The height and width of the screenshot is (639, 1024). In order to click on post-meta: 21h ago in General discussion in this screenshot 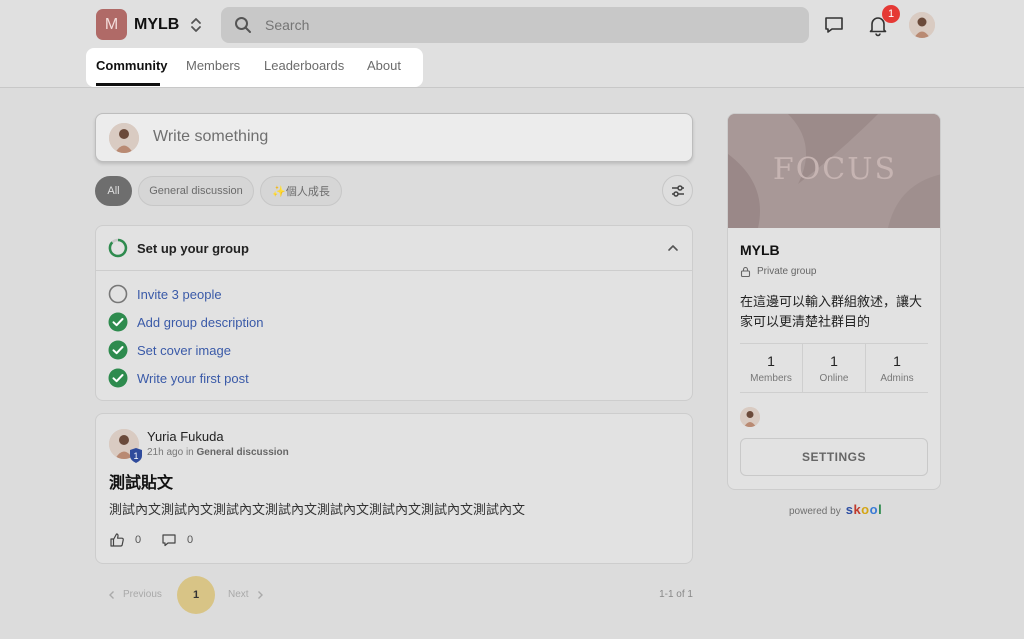, I will do `click(218, 452)`.